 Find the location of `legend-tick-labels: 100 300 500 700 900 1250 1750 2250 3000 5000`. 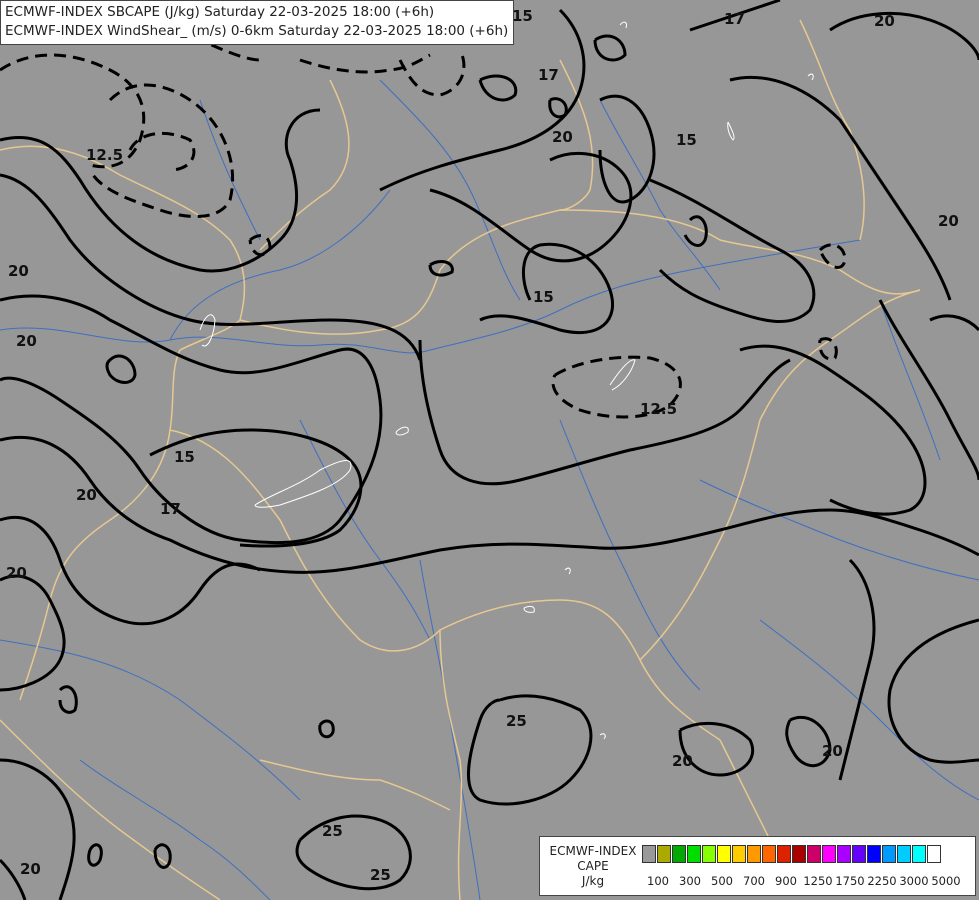

legend-tick-labels: 100 300 500 700 900 1250 1750 2250 3000 5000 is located at coordinates (803, 882).